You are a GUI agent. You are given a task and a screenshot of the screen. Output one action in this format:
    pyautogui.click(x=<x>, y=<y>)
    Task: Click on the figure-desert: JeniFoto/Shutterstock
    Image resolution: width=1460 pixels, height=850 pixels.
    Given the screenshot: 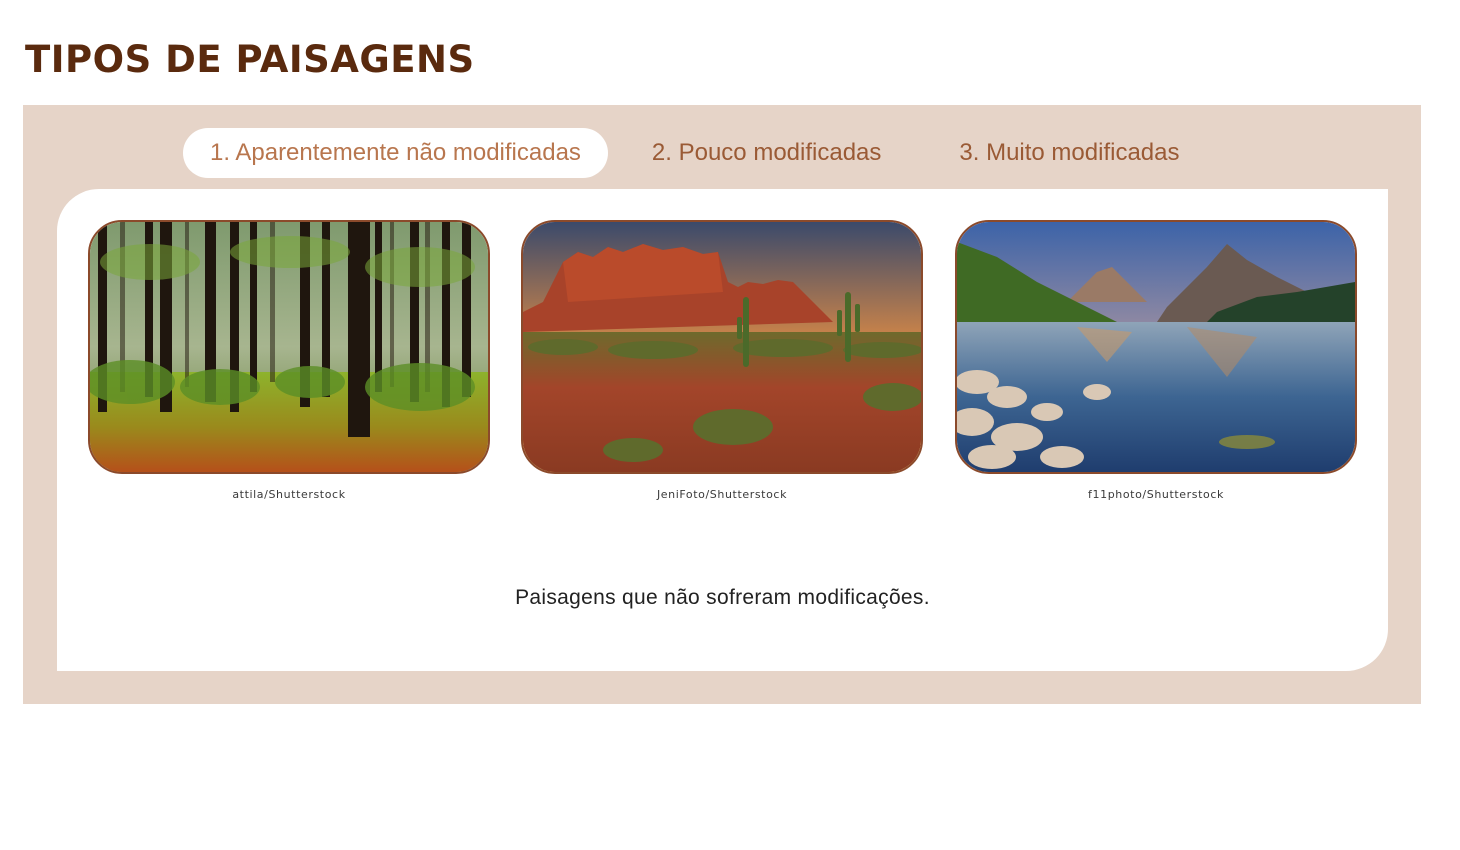 What is the action you would take?
    pyautogui.click(x=722, y=360)
    